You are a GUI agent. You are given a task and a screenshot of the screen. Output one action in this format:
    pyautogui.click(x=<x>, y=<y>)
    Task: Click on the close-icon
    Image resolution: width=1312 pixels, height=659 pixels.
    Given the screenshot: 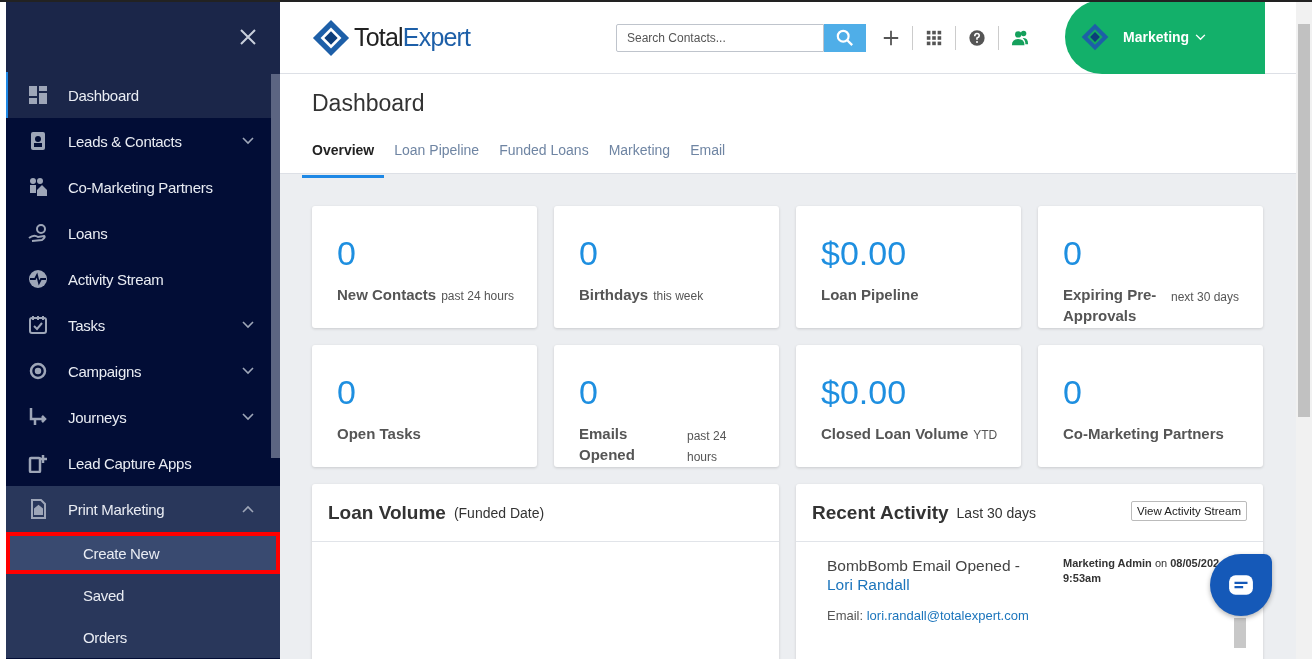 What is the action you would take?
    pyautogui.click(x=248, y=37)
    